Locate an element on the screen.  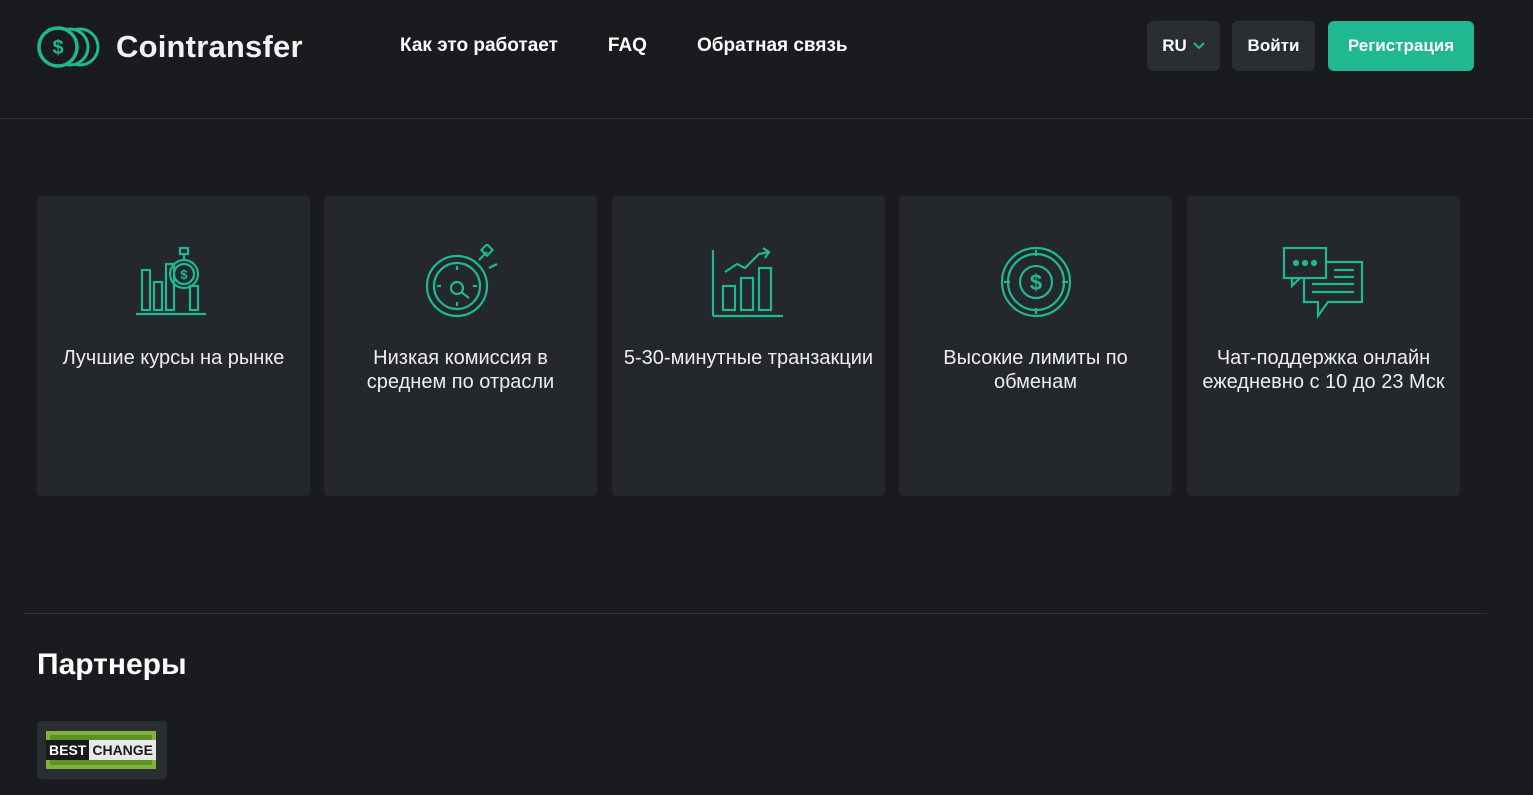
growth-chart-icon is located at coordinates (747, 282).